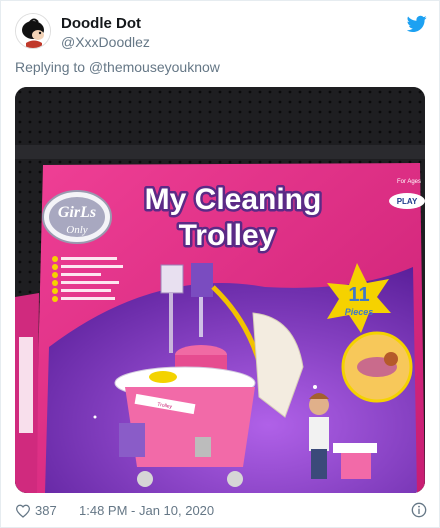  What do you see at coordinates (221, 511) in the screenshot?
I see `tweet-footer: 387 1:48 PM - Jan 10, 2020` at bounding box center [221, 511].